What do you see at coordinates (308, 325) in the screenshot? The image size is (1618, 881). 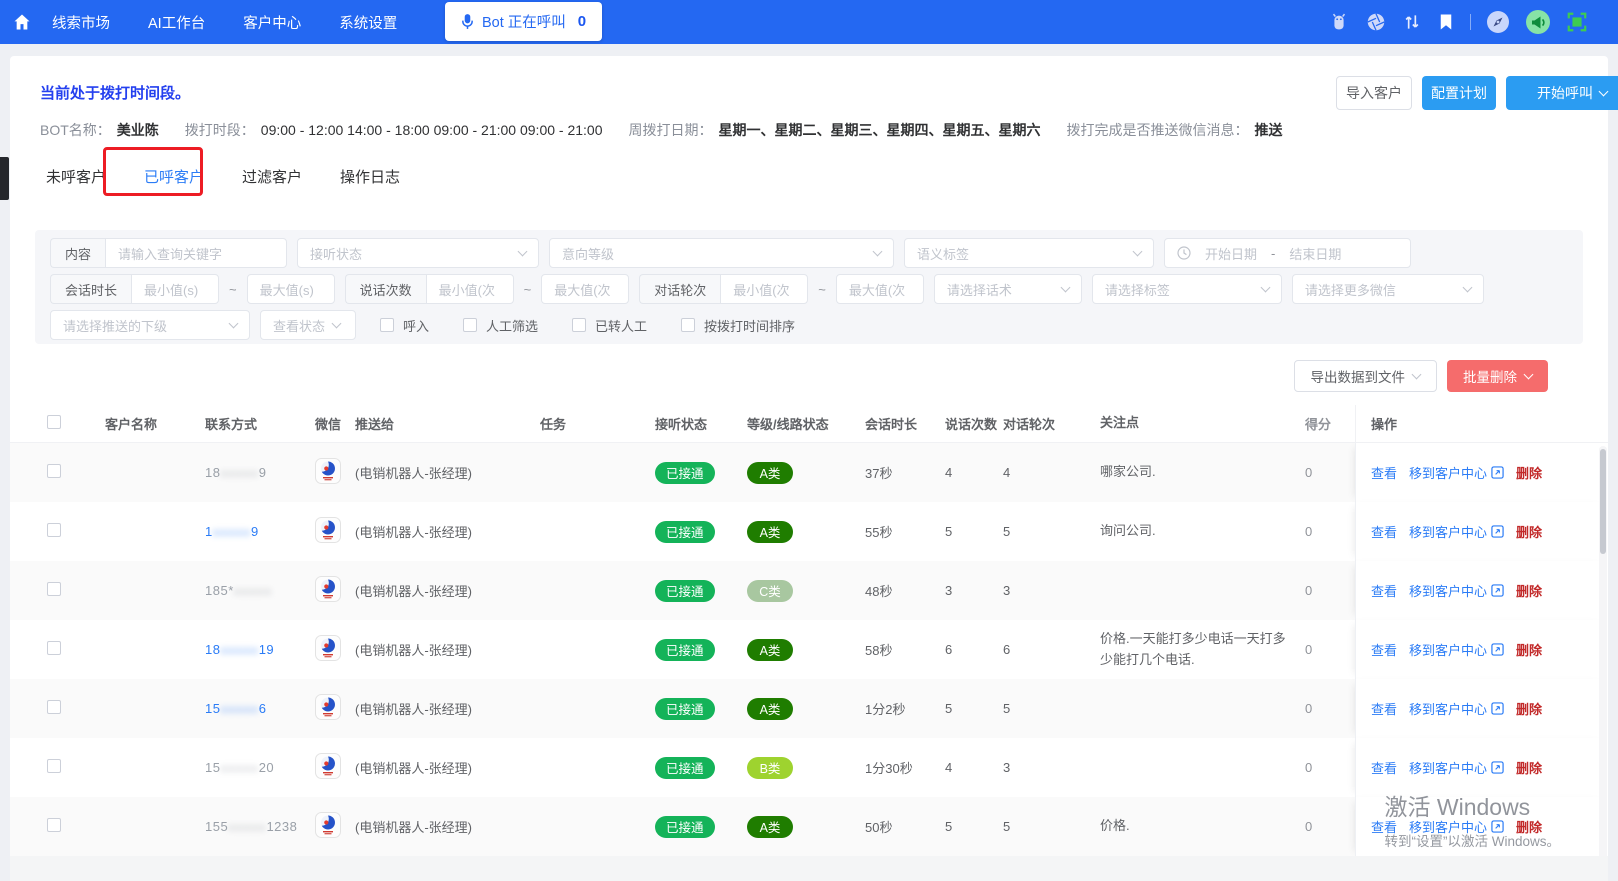 I see `view-status-select: 查看状态` at bounding box center [308, 325].